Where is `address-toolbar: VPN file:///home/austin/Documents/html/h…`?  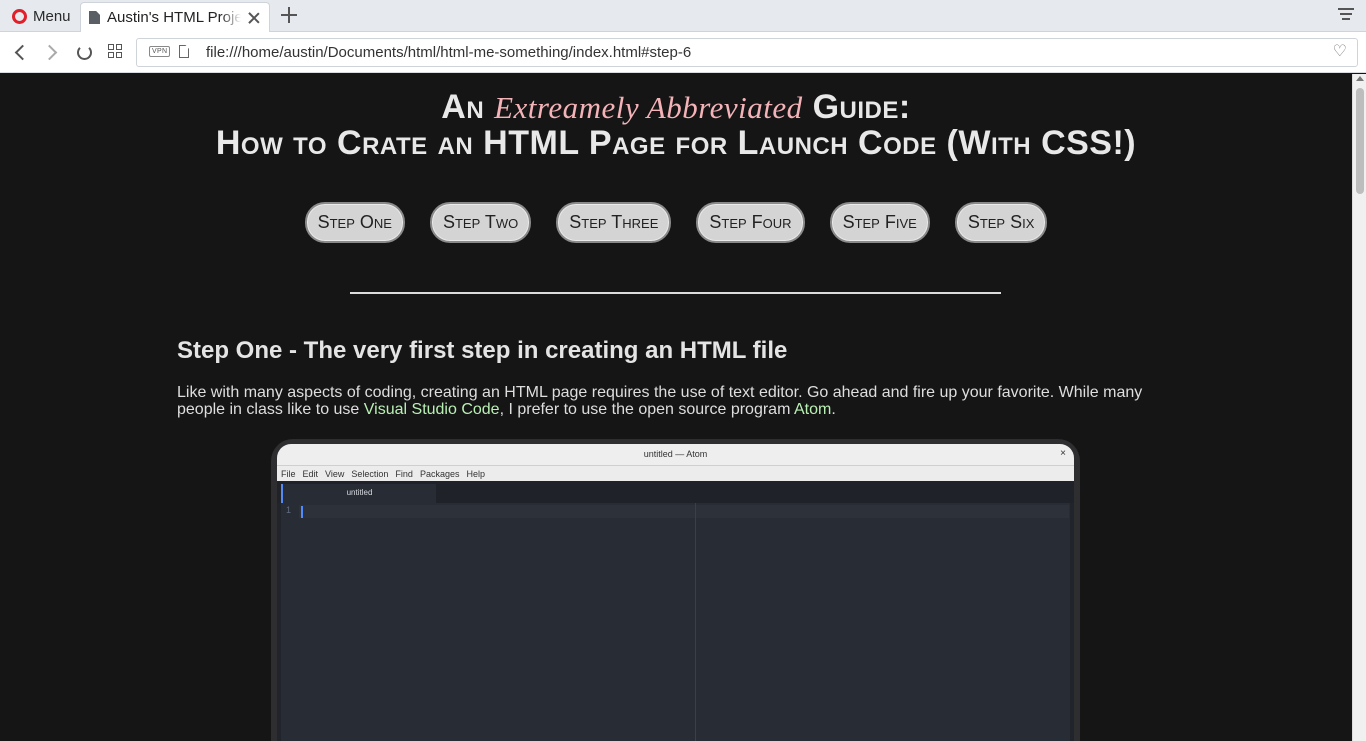
address-toolbar: VPN file:///home/austin/Documents/html/h… is located at coordinates (683, 52).